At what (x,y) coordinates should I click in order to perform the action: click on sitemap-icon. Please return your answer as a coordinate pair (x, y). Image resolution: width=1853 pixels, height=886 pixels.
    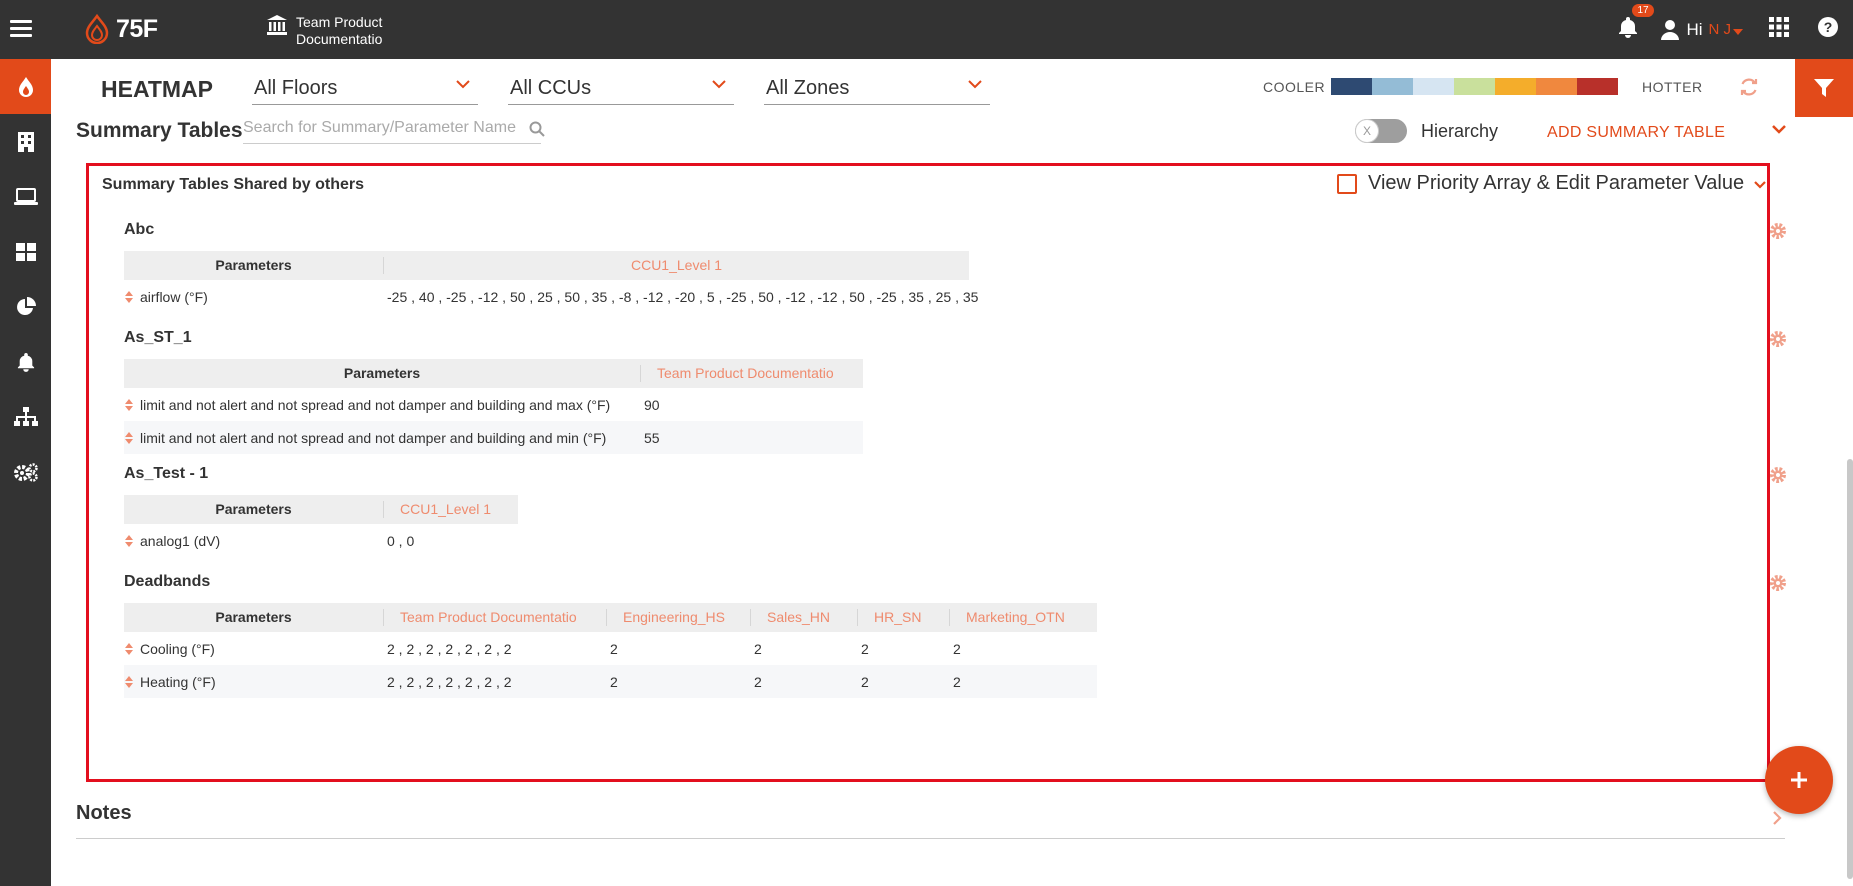
    Looking at the image, I should click on (25, 416).